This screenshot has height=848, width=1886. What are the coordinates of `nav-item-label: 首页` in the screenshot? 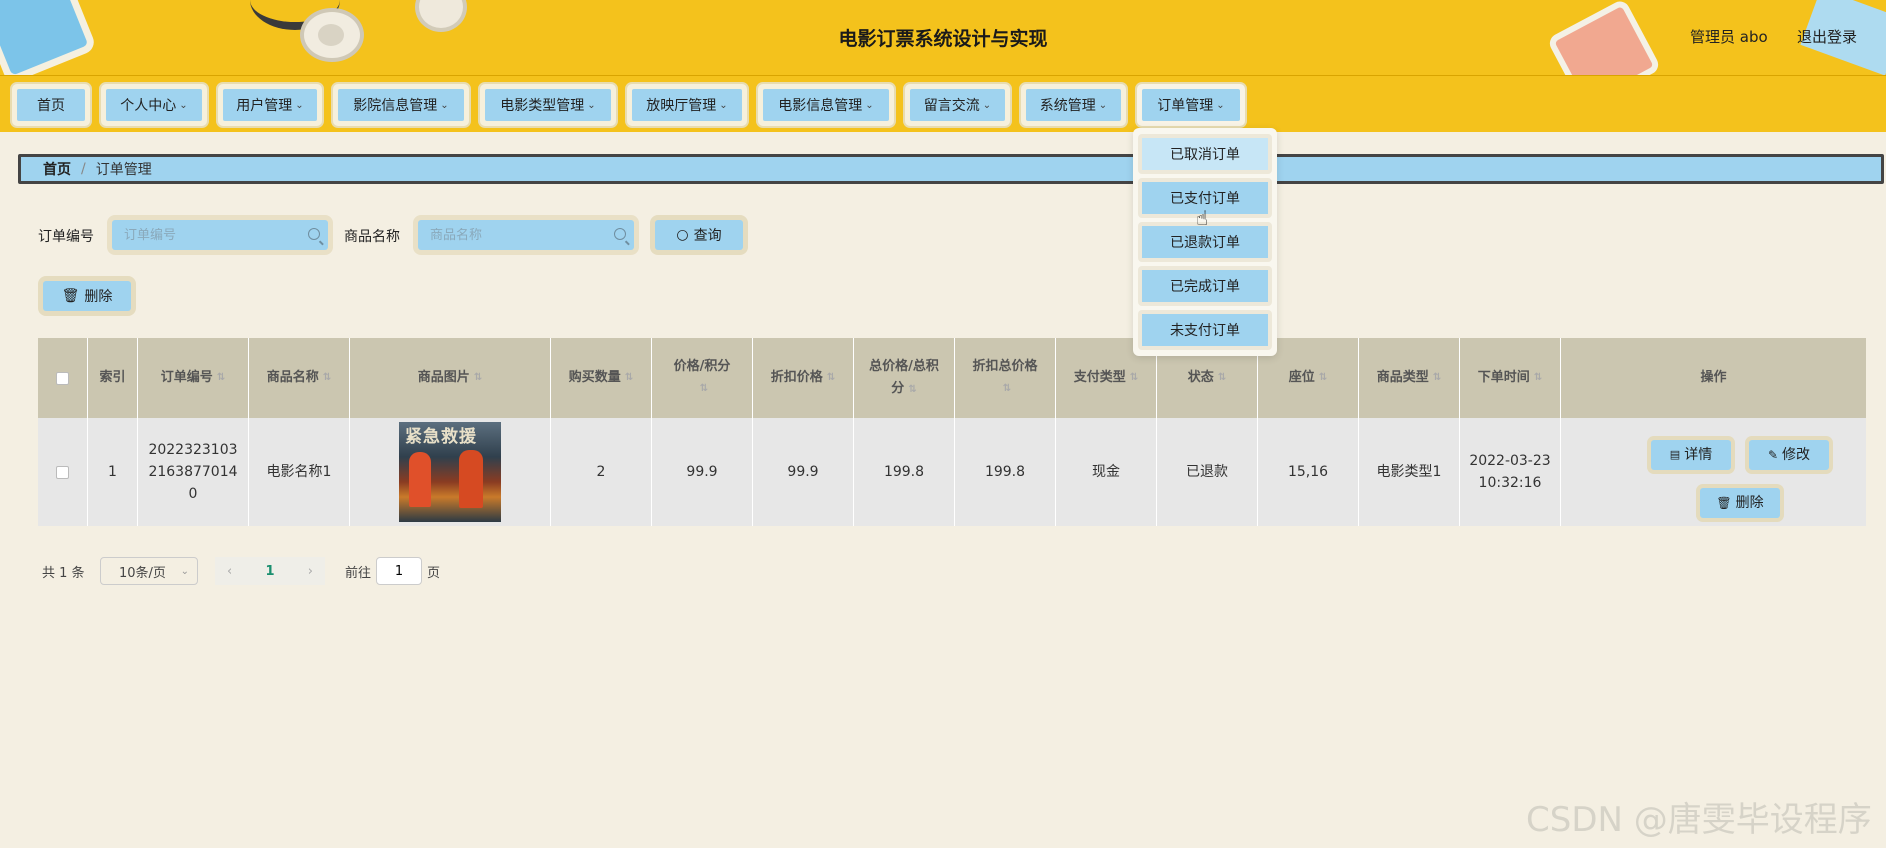 It's located at (51, 106).